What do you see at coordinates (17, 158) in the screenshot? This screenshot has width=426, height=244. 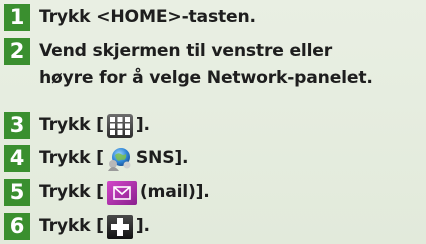 I see `step-number: 4` at bounding box center [17, 158].